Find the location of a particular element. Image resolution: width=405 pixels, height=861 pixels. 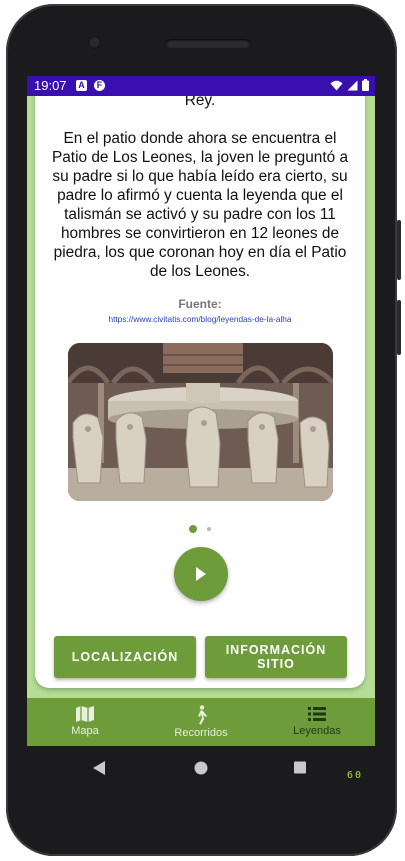

bottom-navigation: Mapa Recorridos Leyendas is located at coordinates (201, 722).